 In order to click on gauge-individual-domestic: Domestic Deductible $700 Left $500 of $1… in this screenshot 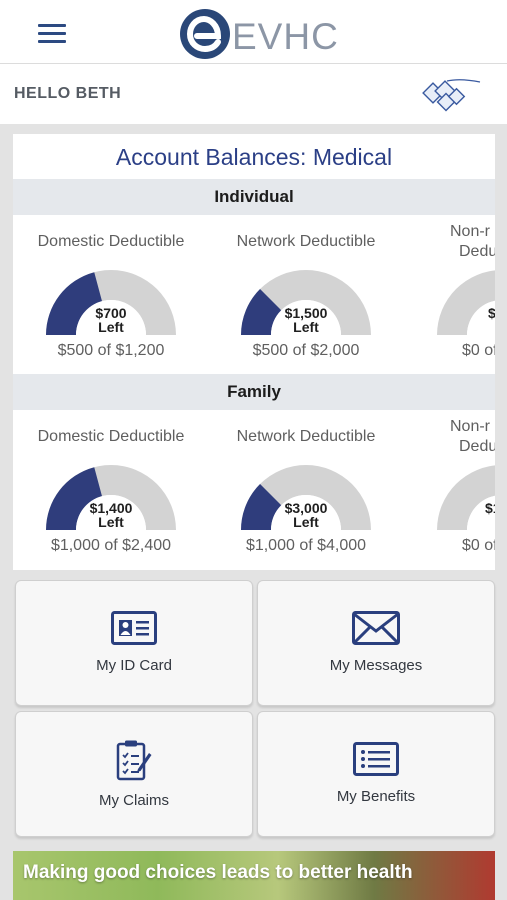, I will do `click(112, 304)`.